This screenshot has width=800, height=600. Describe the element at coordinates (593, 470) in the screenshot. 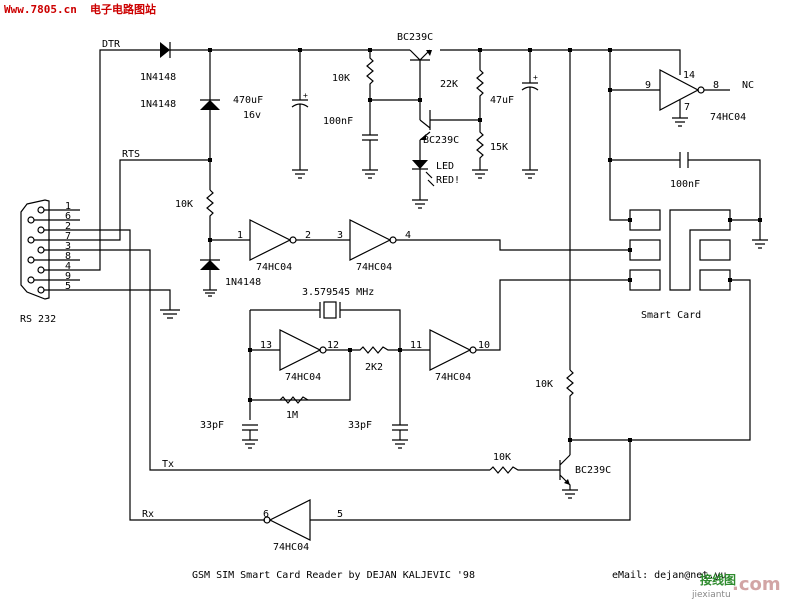

I see `svg-text: BC239C` at that location.